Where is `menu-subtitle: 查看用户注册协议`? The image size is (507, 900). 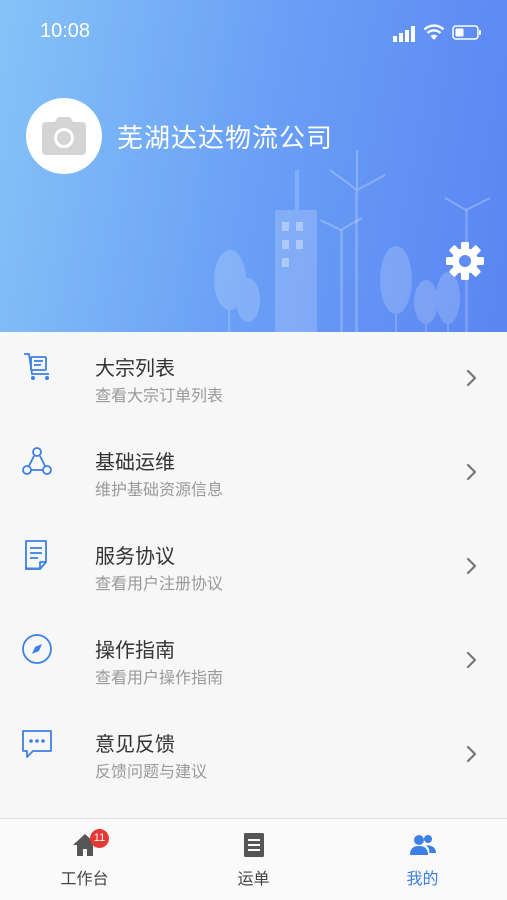 menu-subtitle: 查看用户注册协议 is located at coordinates (159, 583).